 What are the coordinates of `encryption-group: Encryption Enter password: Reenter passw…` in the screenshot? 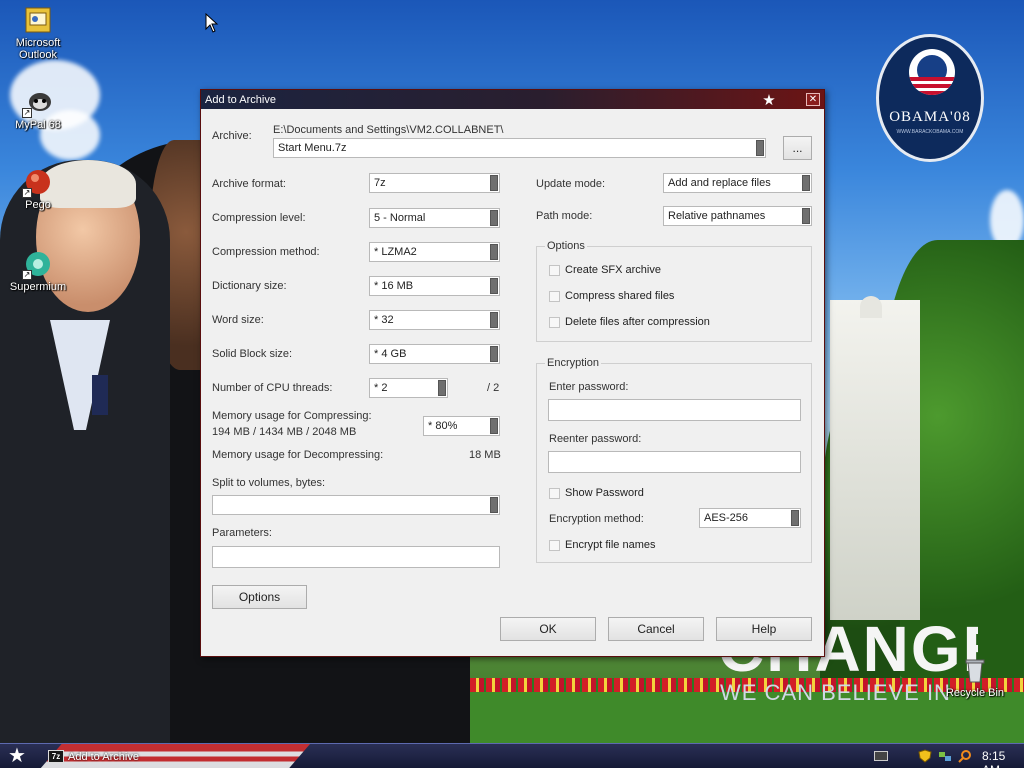 It's located at (674, 460).